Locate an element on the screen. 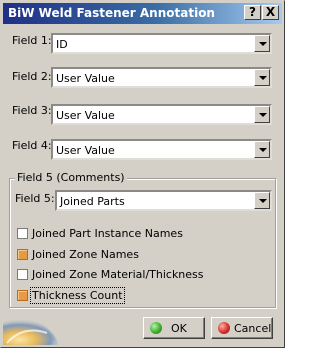  ok-button: OK is located at coordinates (174, 328).